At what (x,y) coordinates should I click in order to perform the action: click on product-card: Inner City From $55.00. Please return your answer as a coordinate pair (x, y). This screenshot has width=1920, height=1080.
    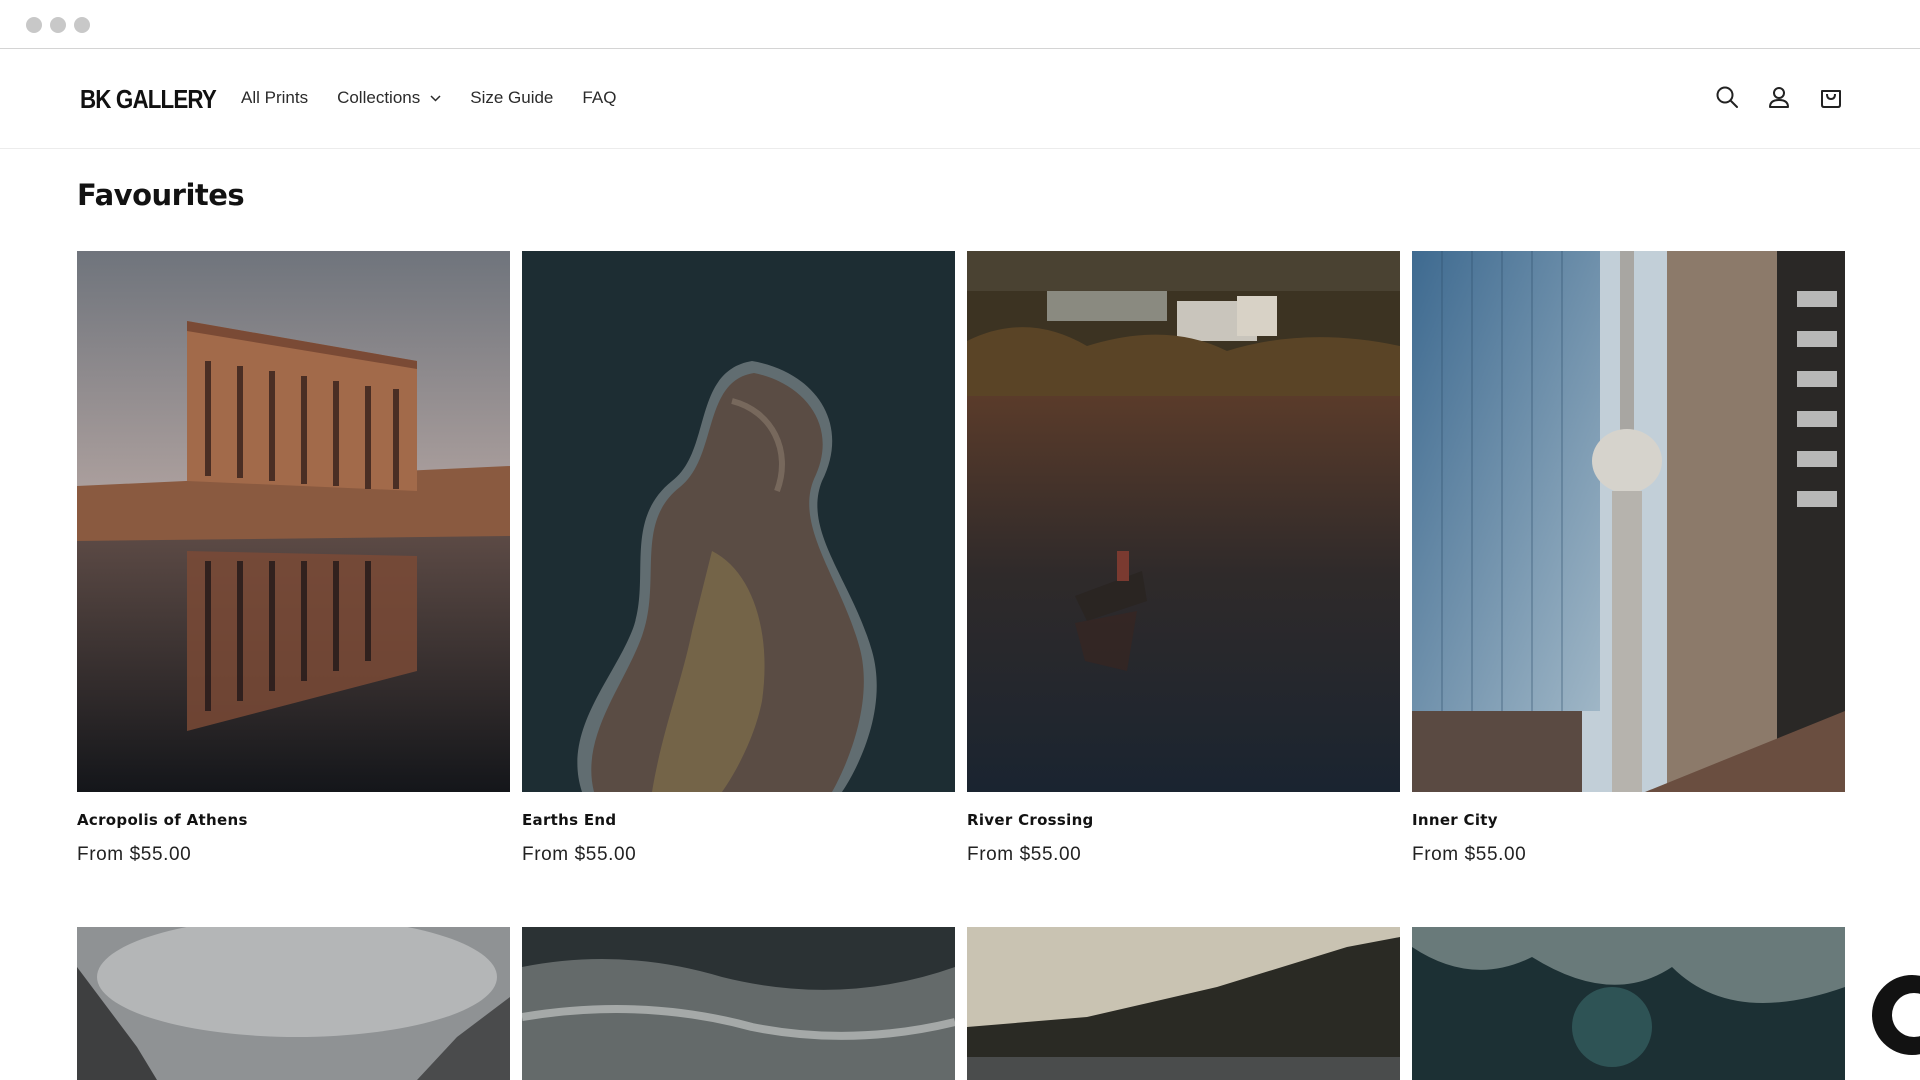
    Looking at the image, I should click on (1628, 558).